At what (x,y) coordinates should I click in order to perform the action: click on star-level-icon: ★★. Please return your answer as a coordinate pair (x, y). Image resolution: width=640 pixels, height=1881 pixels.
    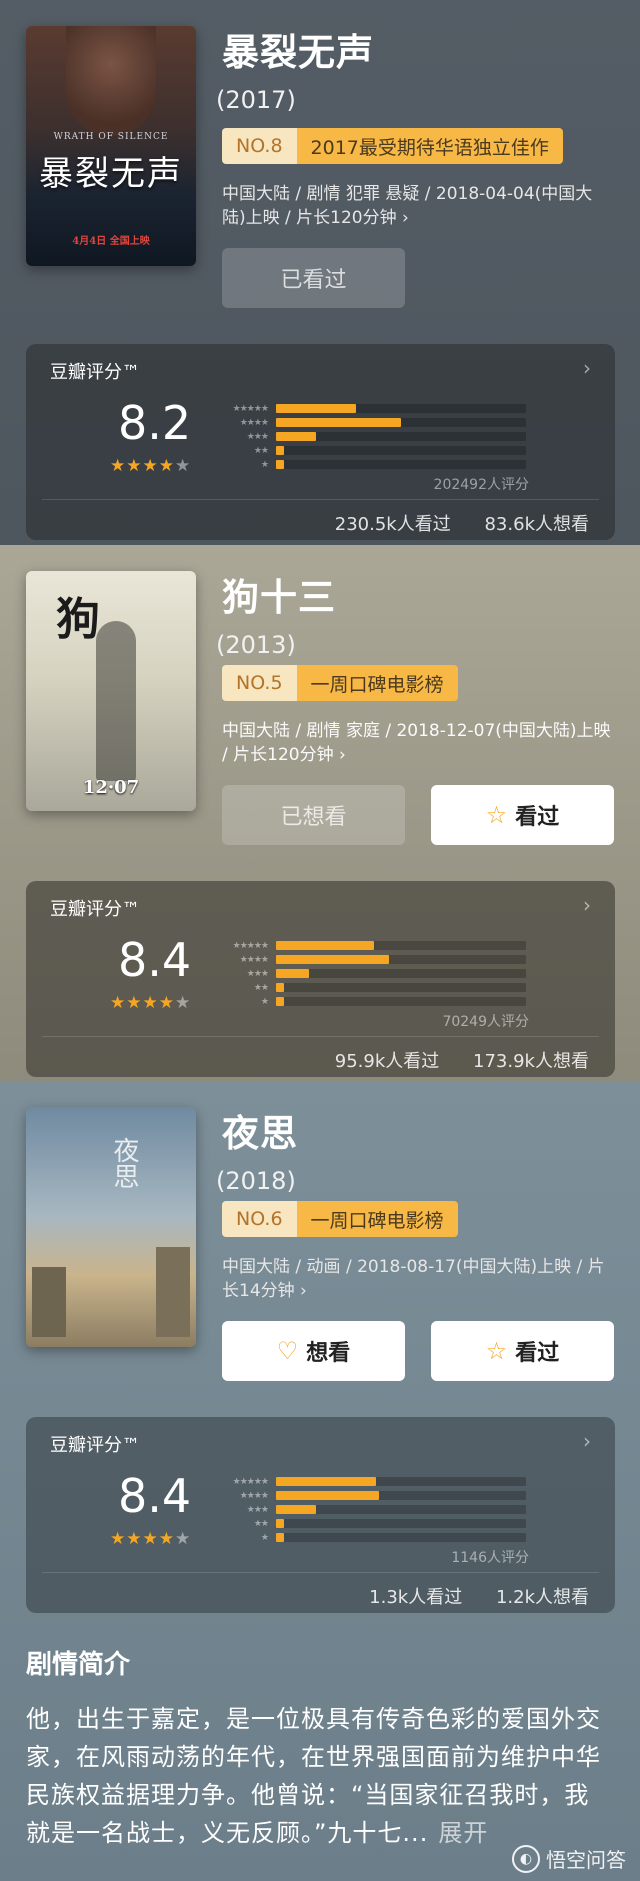
    Looking at the image, I should click on (261, 450).